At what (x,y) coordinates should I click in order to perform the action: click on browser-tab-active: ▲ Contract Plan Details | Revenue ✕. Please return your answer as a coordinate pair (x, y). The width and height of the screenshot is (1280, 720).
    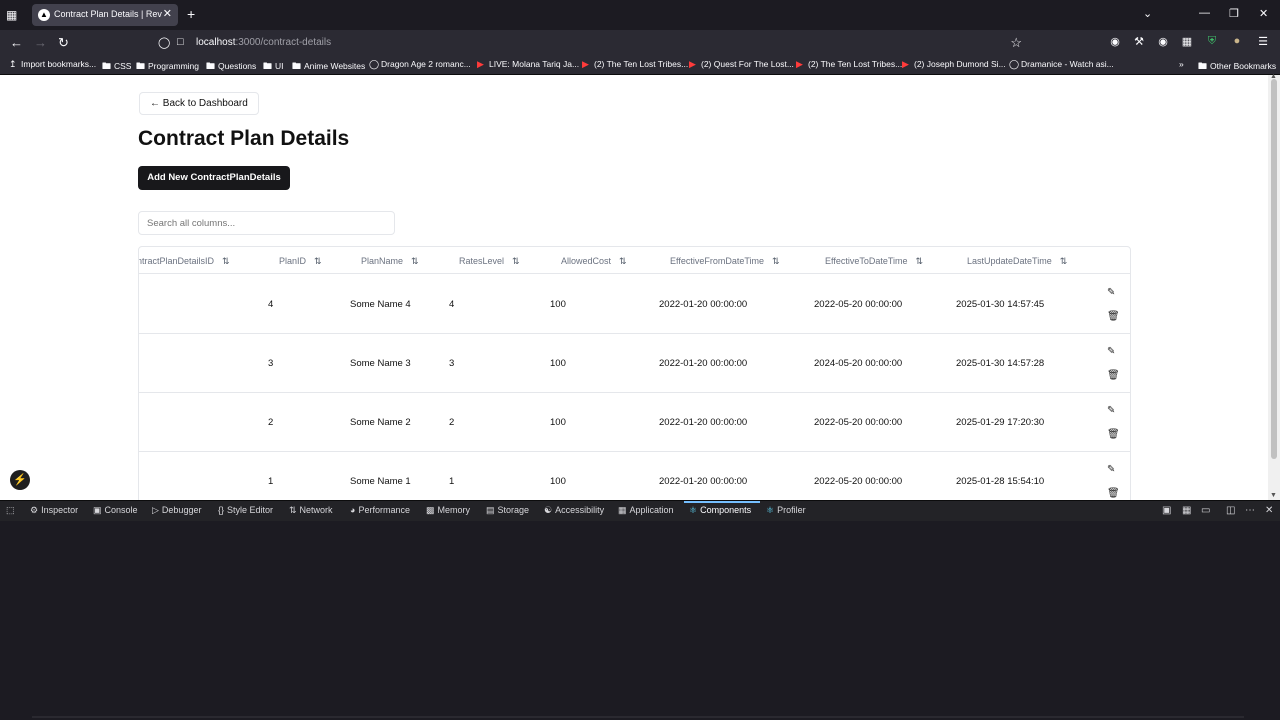
    Looking at the image, I should click on (105, 15).